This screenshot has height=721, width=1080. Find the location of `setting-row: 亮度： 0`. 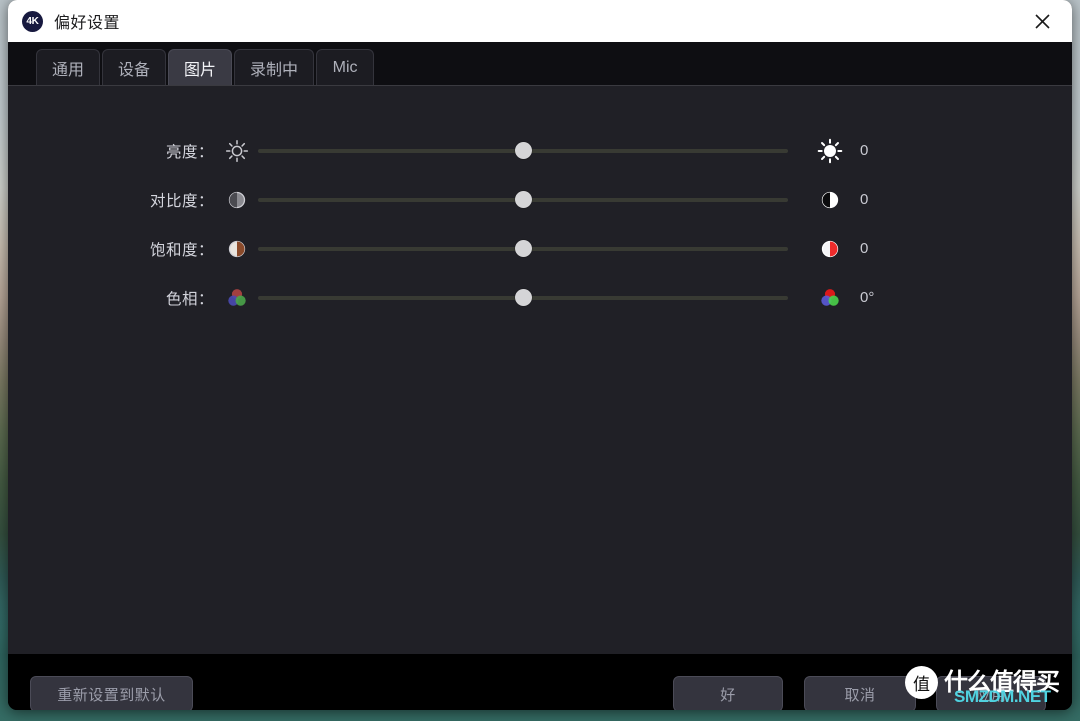

setting-row: 亮度： 0 is located at coordinates (540, 150).